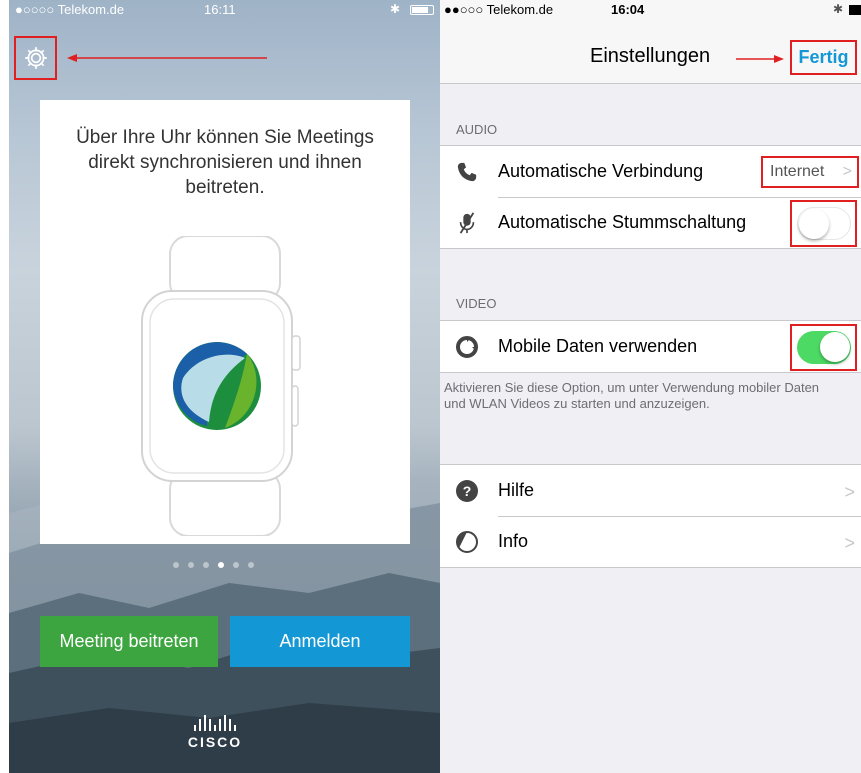 The image size is (861, 773). I want to click on video-group: Mobile Daten verwenden, so click(650, 346).